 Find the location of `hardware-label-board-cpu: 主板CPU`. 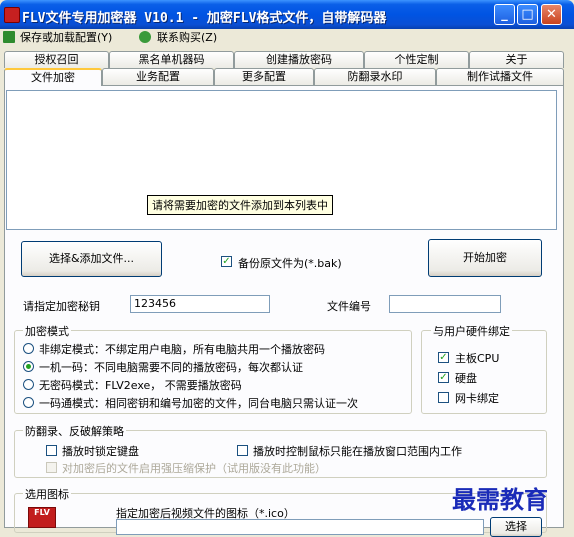

hardware-label-board-cpu: 主板CPU is located at coordinates (477, 358).